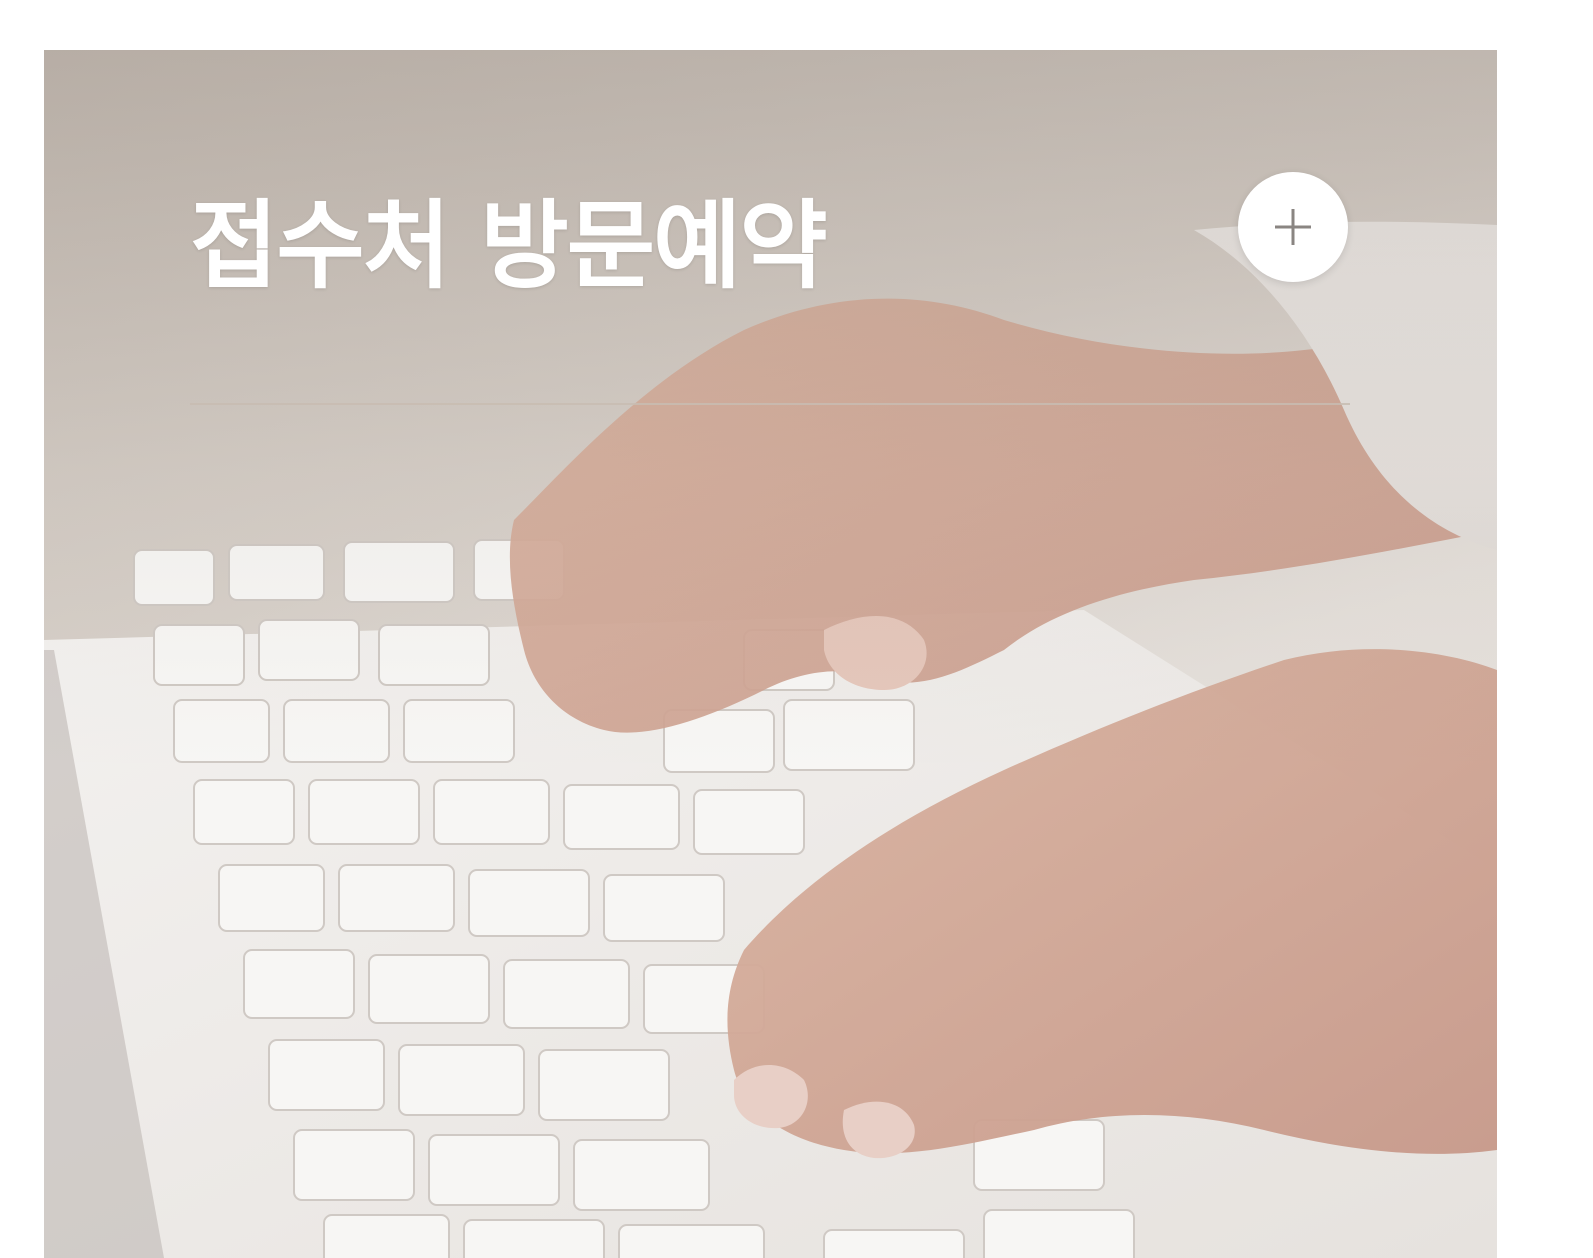  I want to click on plus-icon, so click(1293, 227).